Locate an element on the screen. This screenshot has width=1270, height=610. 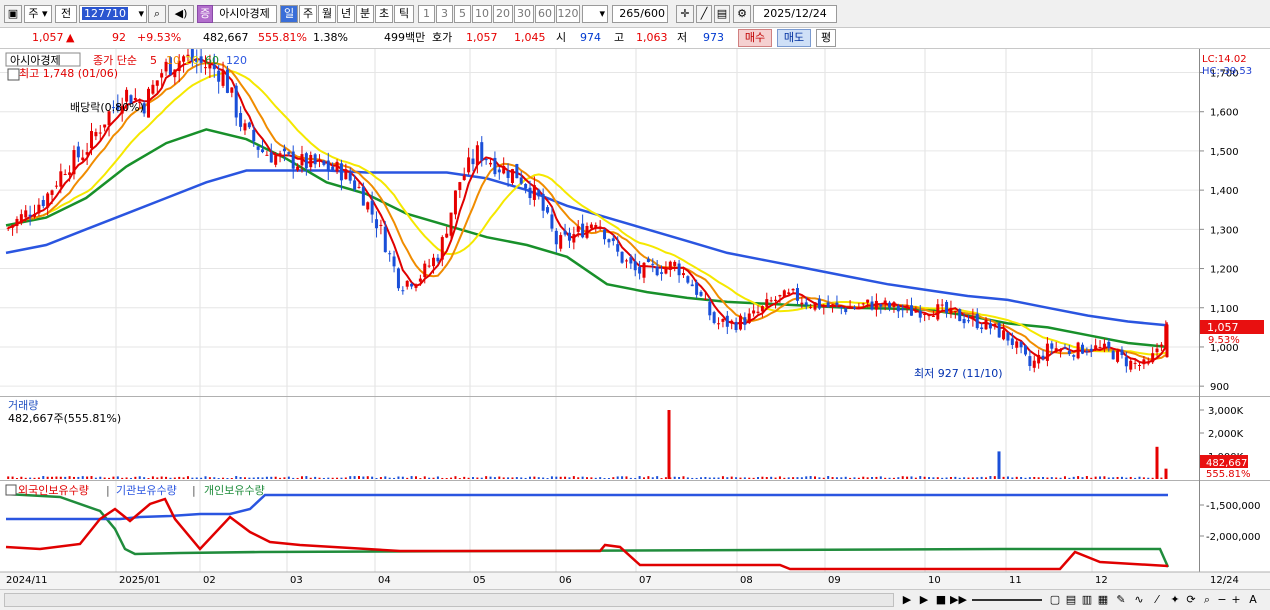
line-tool-icon: ╱ is located at coordinates (704, 14).